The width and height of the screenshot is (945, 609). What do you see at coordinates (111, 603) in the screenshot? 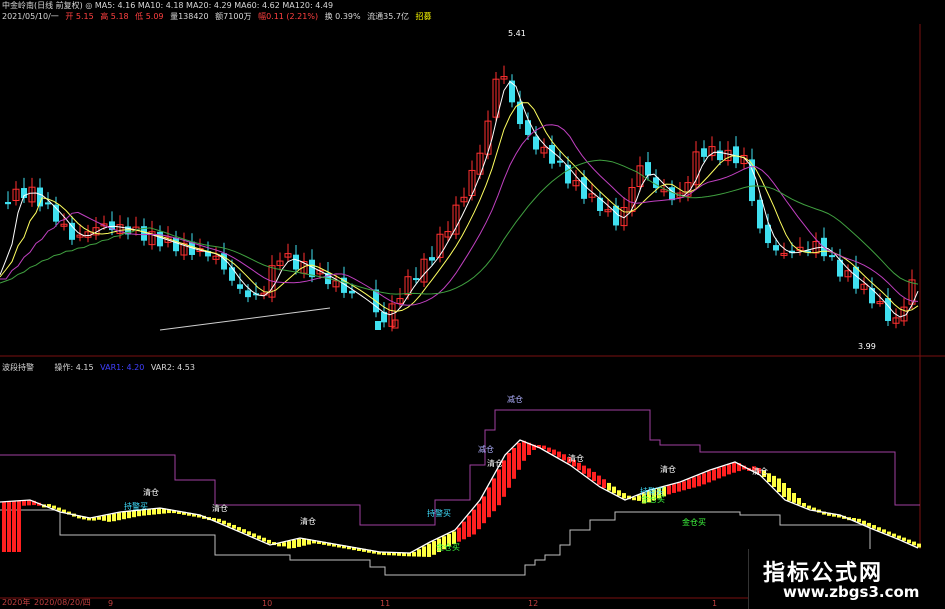
I see `date-label: 9` at bounding box center [111, 603].